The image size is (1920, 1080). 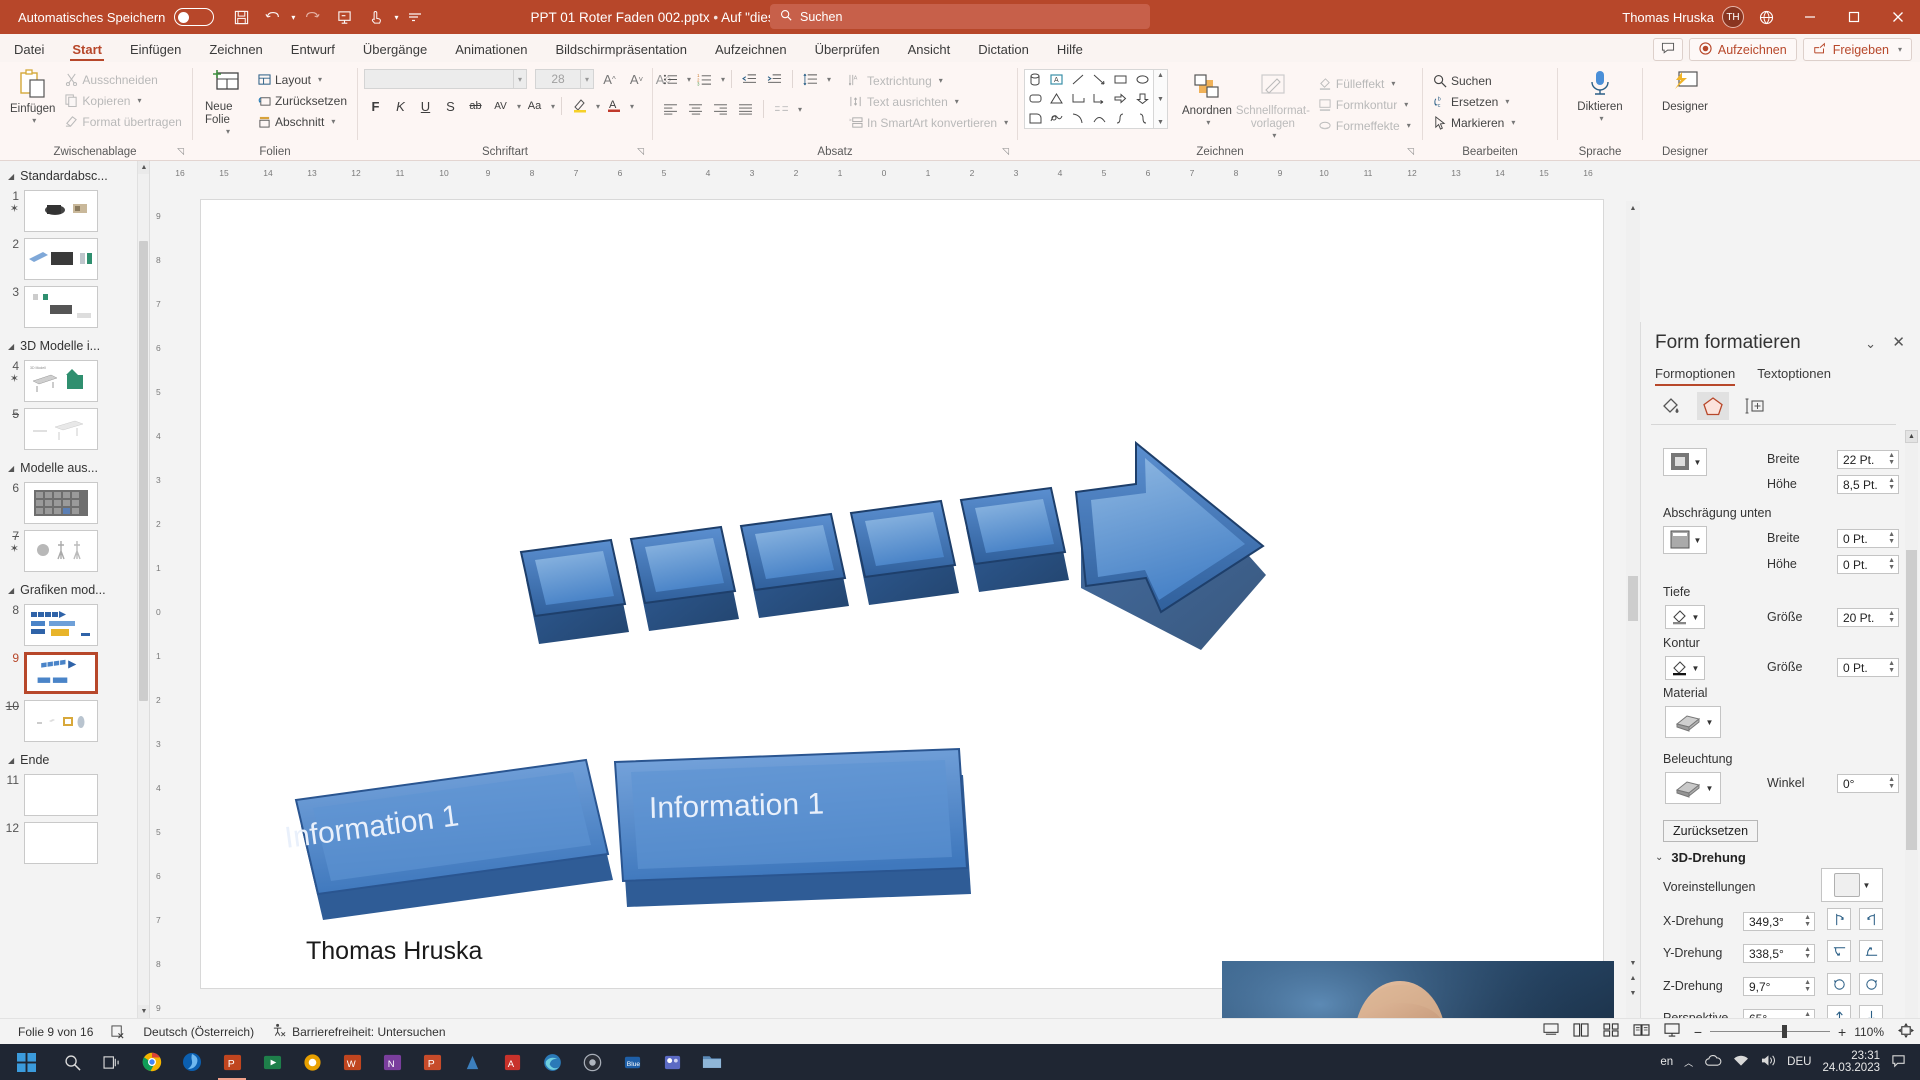 What do you see at coordinates (1078, 118) in the screenshot?
I see `shape-curve-icon` at bounding box center [1078, 118].